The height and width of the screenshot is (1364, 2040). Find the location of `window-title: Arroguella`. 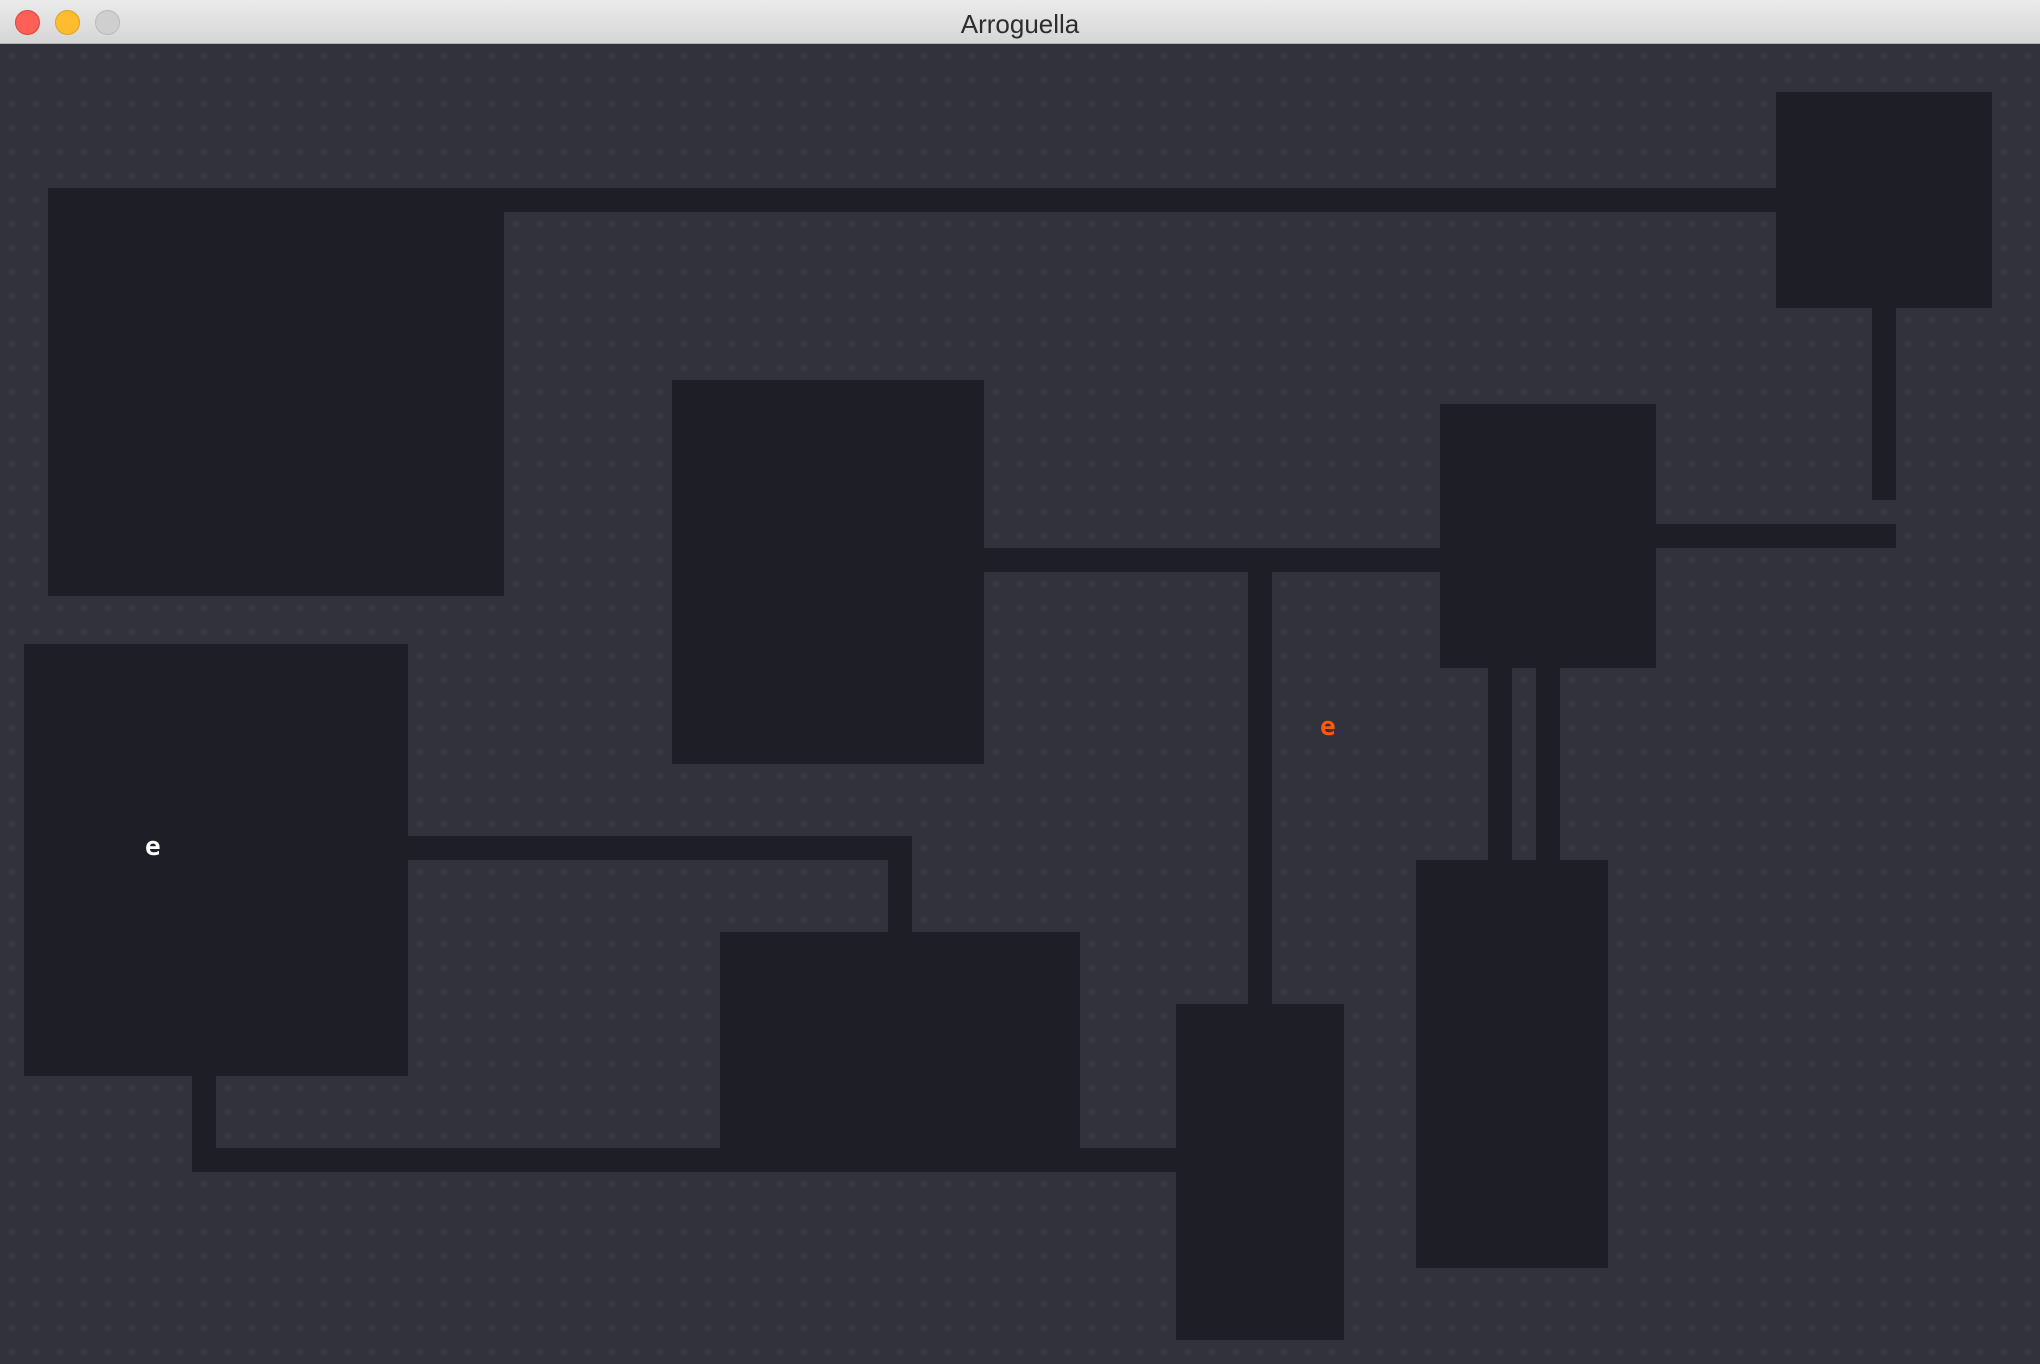

window-title: Arroguella is located at coordinates (1020, 24).